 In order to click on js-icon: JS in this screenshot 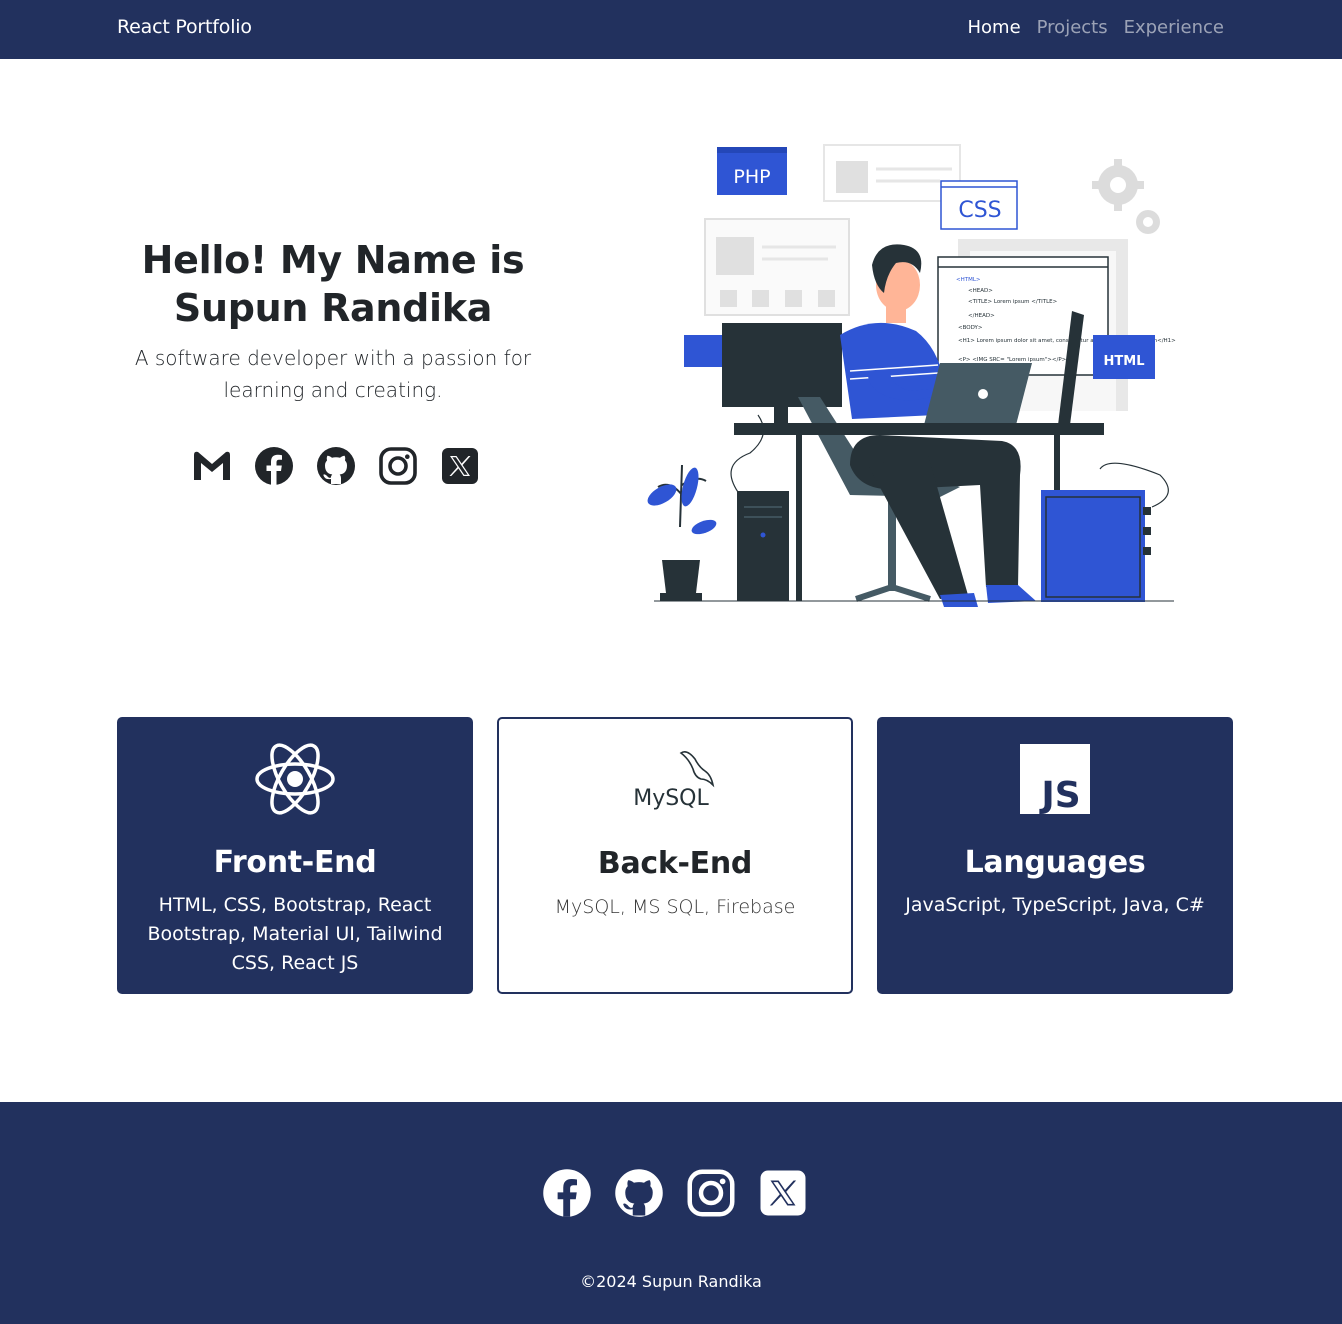, I will do `click(1055, 779)`.